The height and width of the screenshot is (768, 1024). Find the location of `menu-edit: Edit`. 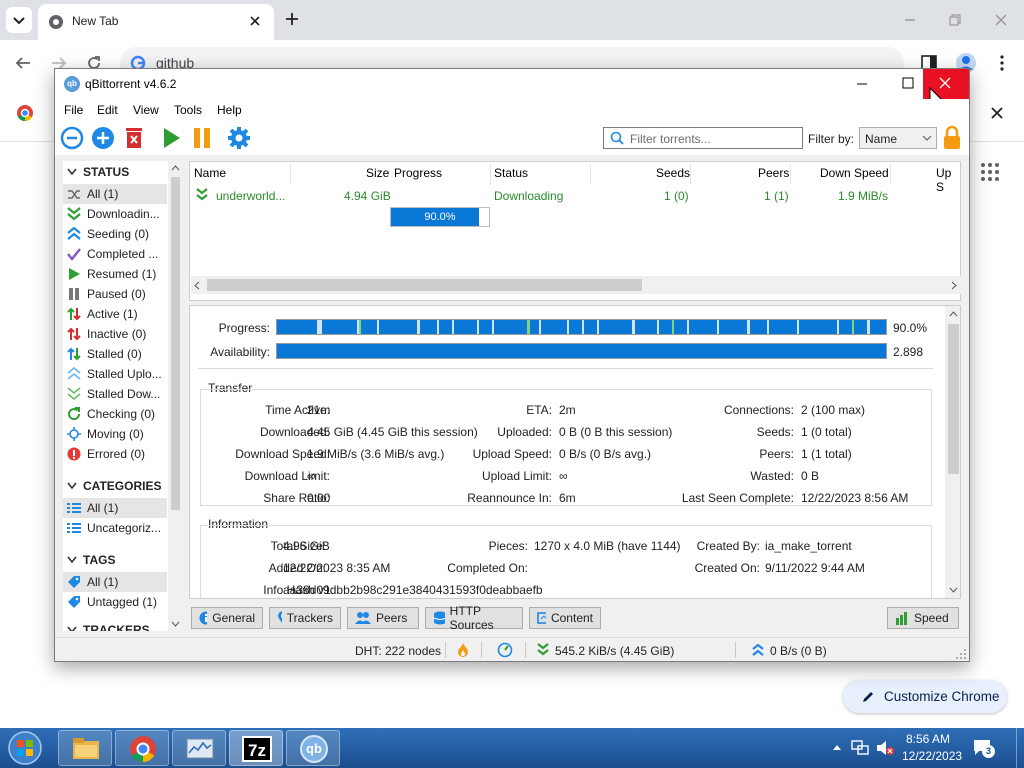

menu-edit: Edit is located at coordinates (107, 110).